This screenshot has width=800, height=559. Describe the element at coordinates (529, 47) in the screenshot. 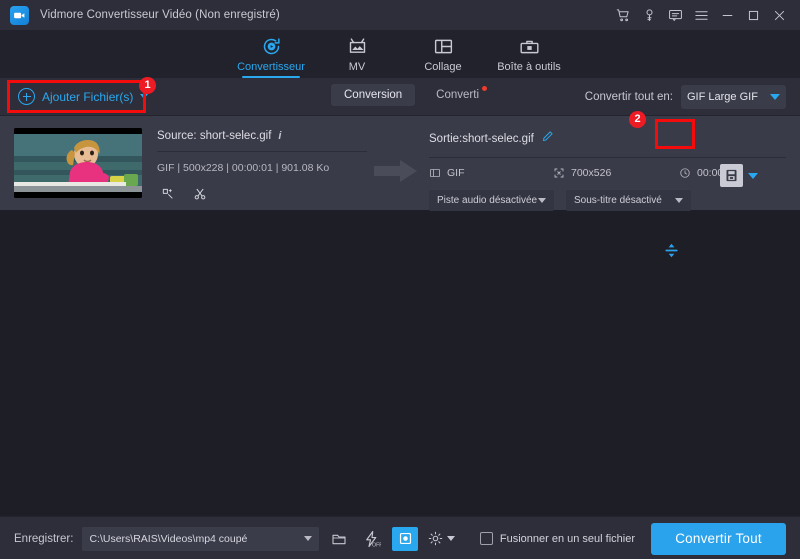

I see `toolbox-icon` at that location.